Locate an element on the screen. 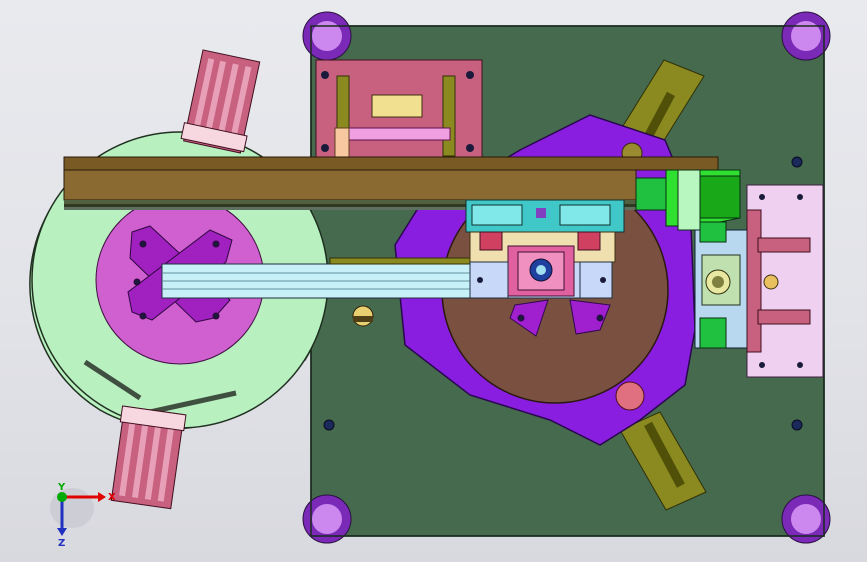  y-axis-icon is located at coordinates (62, 497).